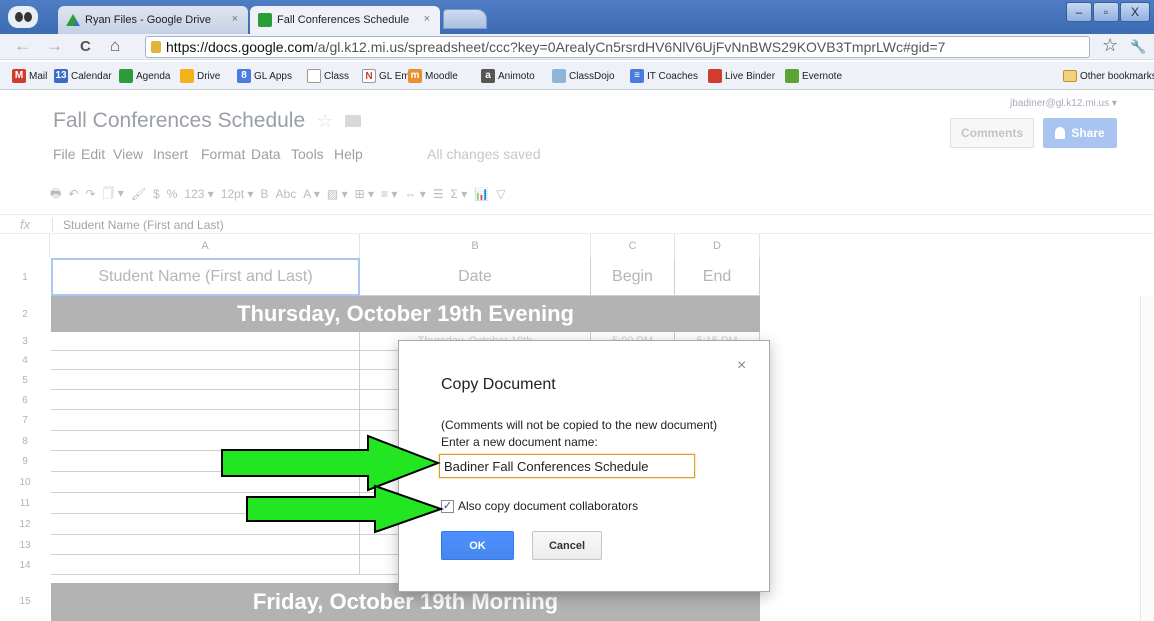 The width and height of the screenshot is (1154, 621). Describe the element at coordinates (500, 194) in the screenshot. I see `format-tool-icon: ▽` at that location.